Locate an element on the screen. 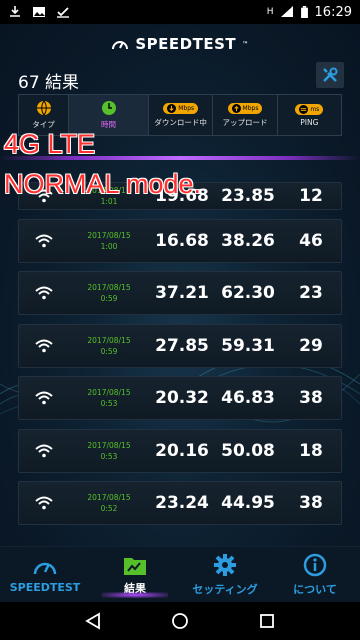  tools-button is located at coordinates (330, 75).